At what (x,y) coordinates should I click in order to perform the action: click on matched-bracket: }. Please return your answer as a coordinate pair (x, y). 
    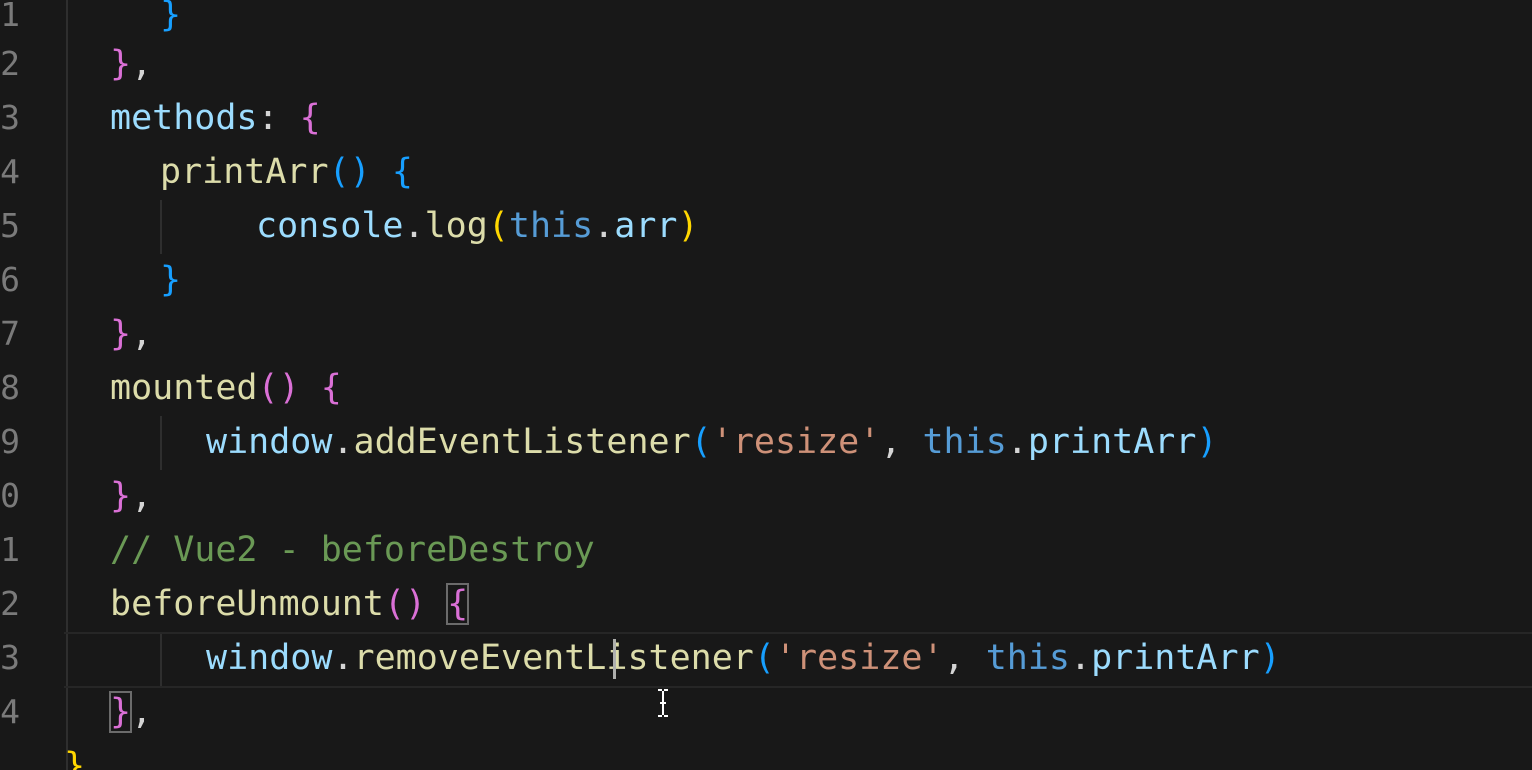
    Looking at the image, I should click on (120, 712).